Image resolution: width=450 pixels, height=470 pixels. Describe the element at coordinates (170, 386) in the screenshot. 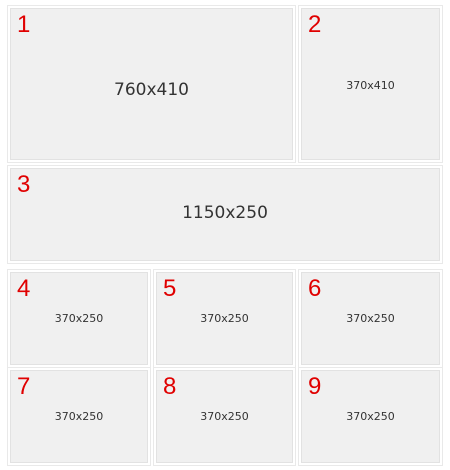

I see `tile-number: 8` at that location.